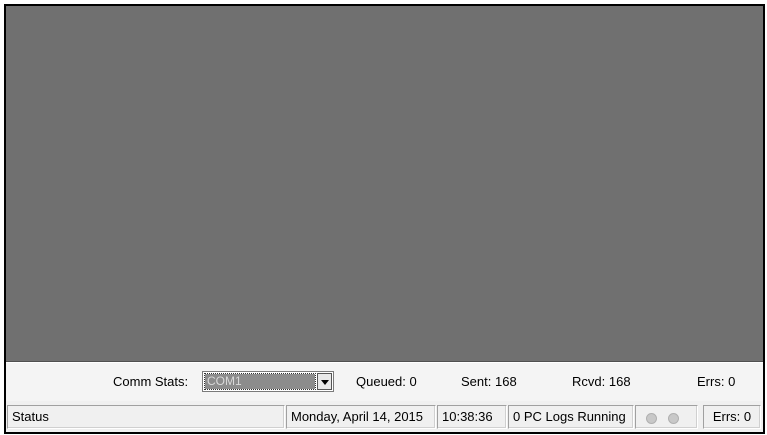 The image size is (767, 435). What do you see at coordinates (151, 381) in the screenshot?
I see `comm-stats-label: Comm Stats:` at bounding box center [151, 381].